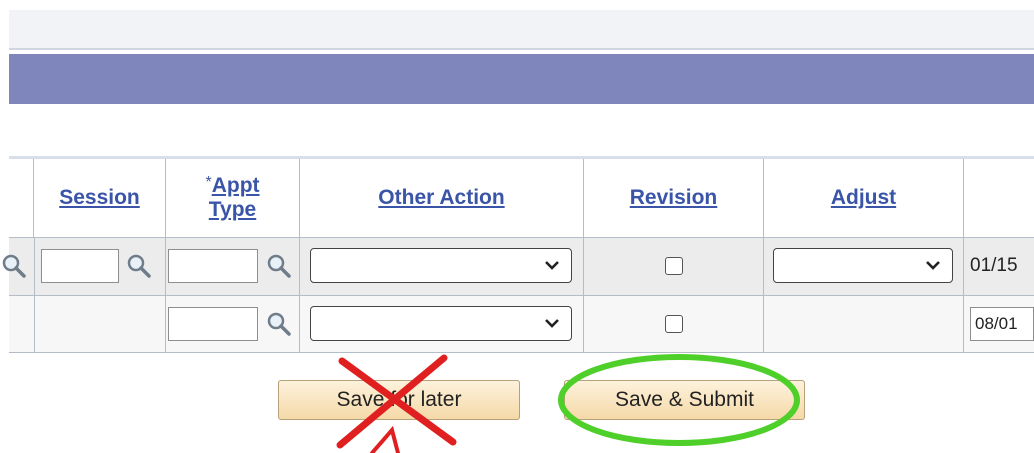 The image size is (1034, 453). I want to click on highlight-circle, so click(679, 400).